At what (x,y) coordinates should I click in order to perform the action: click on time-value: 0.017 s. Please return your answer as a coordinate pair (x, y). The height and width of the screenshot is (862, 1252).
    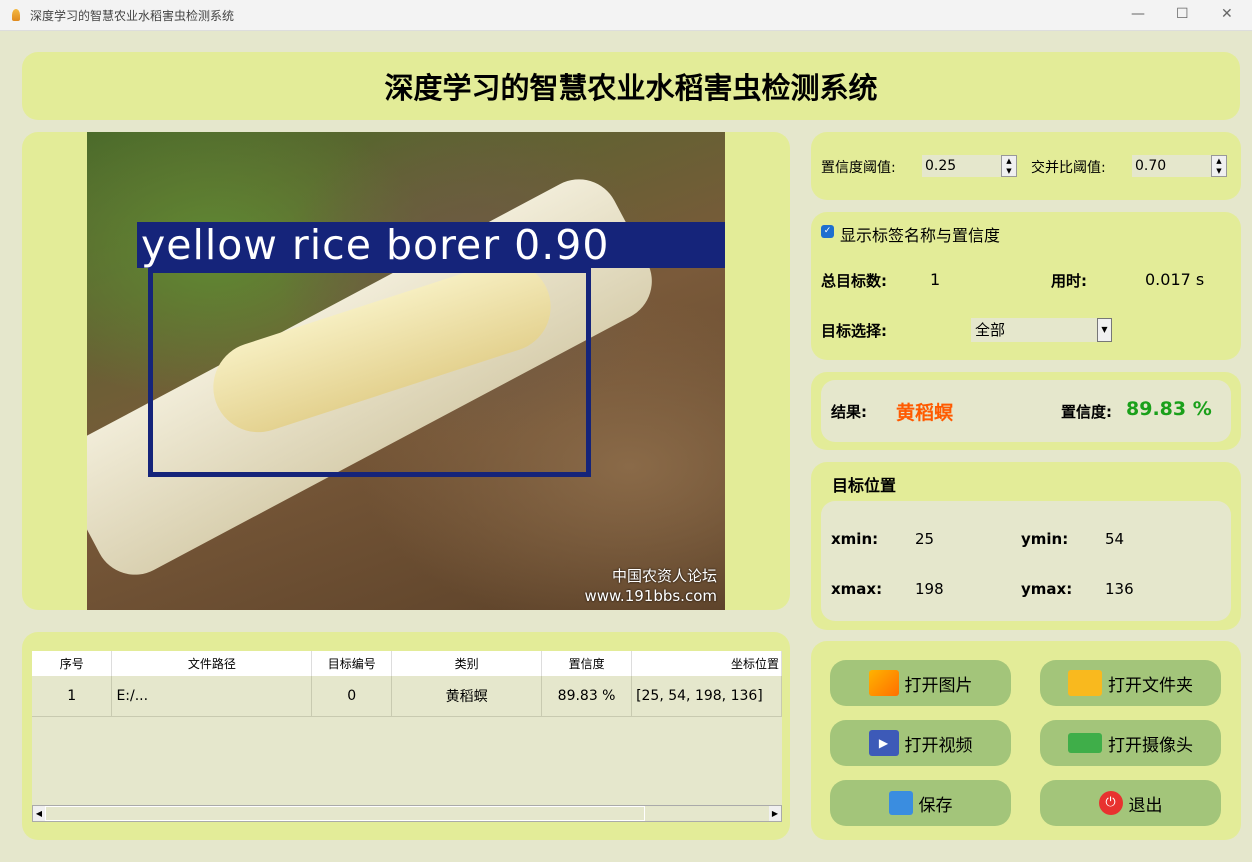
    Looking at the image, I should click on (1175, 279).